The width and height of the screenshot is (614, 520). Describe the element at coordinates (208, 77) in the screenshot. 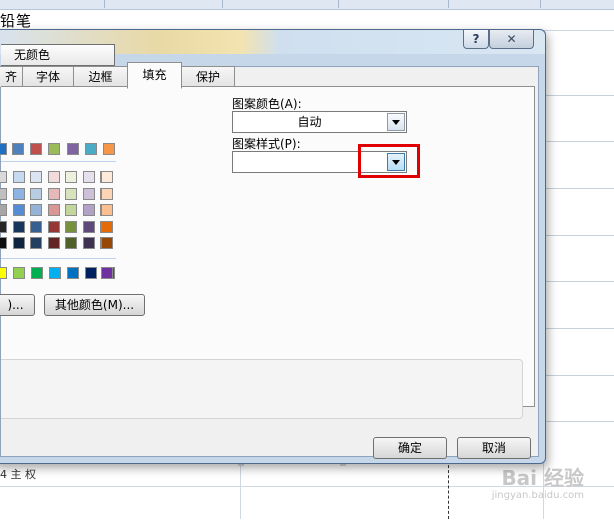

I see `tab-protection: 保护` at that location.